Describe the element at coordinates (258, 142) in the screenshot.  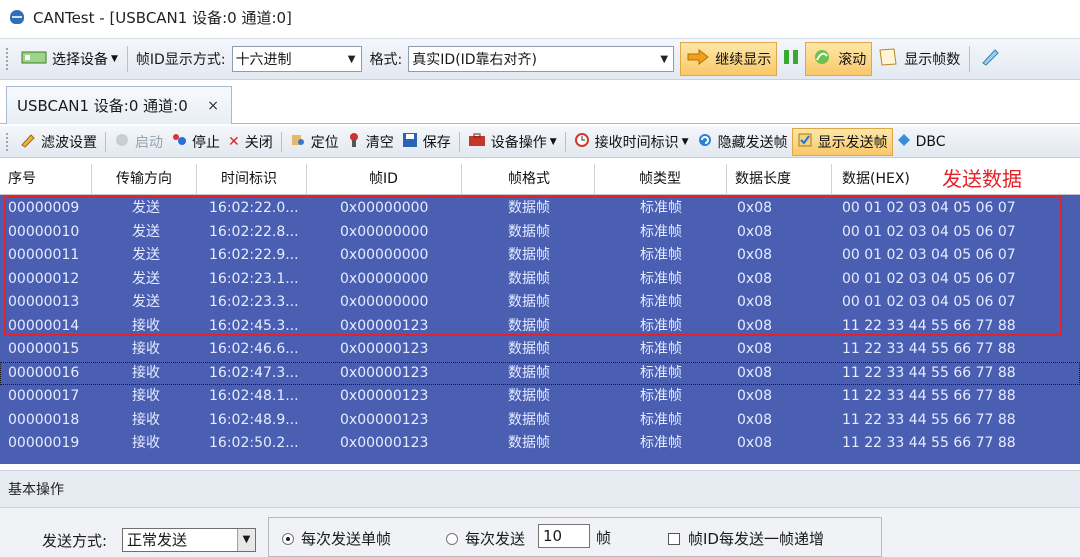
I see `close-label: 关闭` at that location.